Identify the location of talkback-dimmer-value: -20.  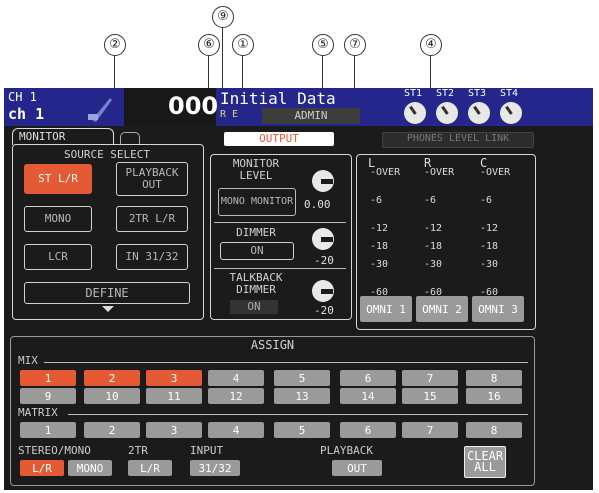
(324, 310).